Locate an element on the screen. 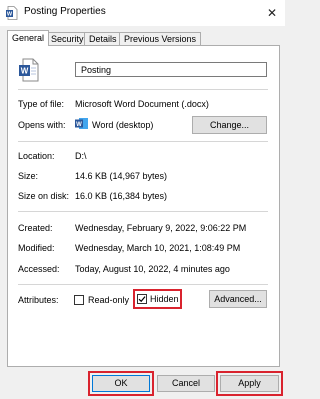 The image size is (320, 399). window-title: Posting Properties is located at coordinates (65, 11).